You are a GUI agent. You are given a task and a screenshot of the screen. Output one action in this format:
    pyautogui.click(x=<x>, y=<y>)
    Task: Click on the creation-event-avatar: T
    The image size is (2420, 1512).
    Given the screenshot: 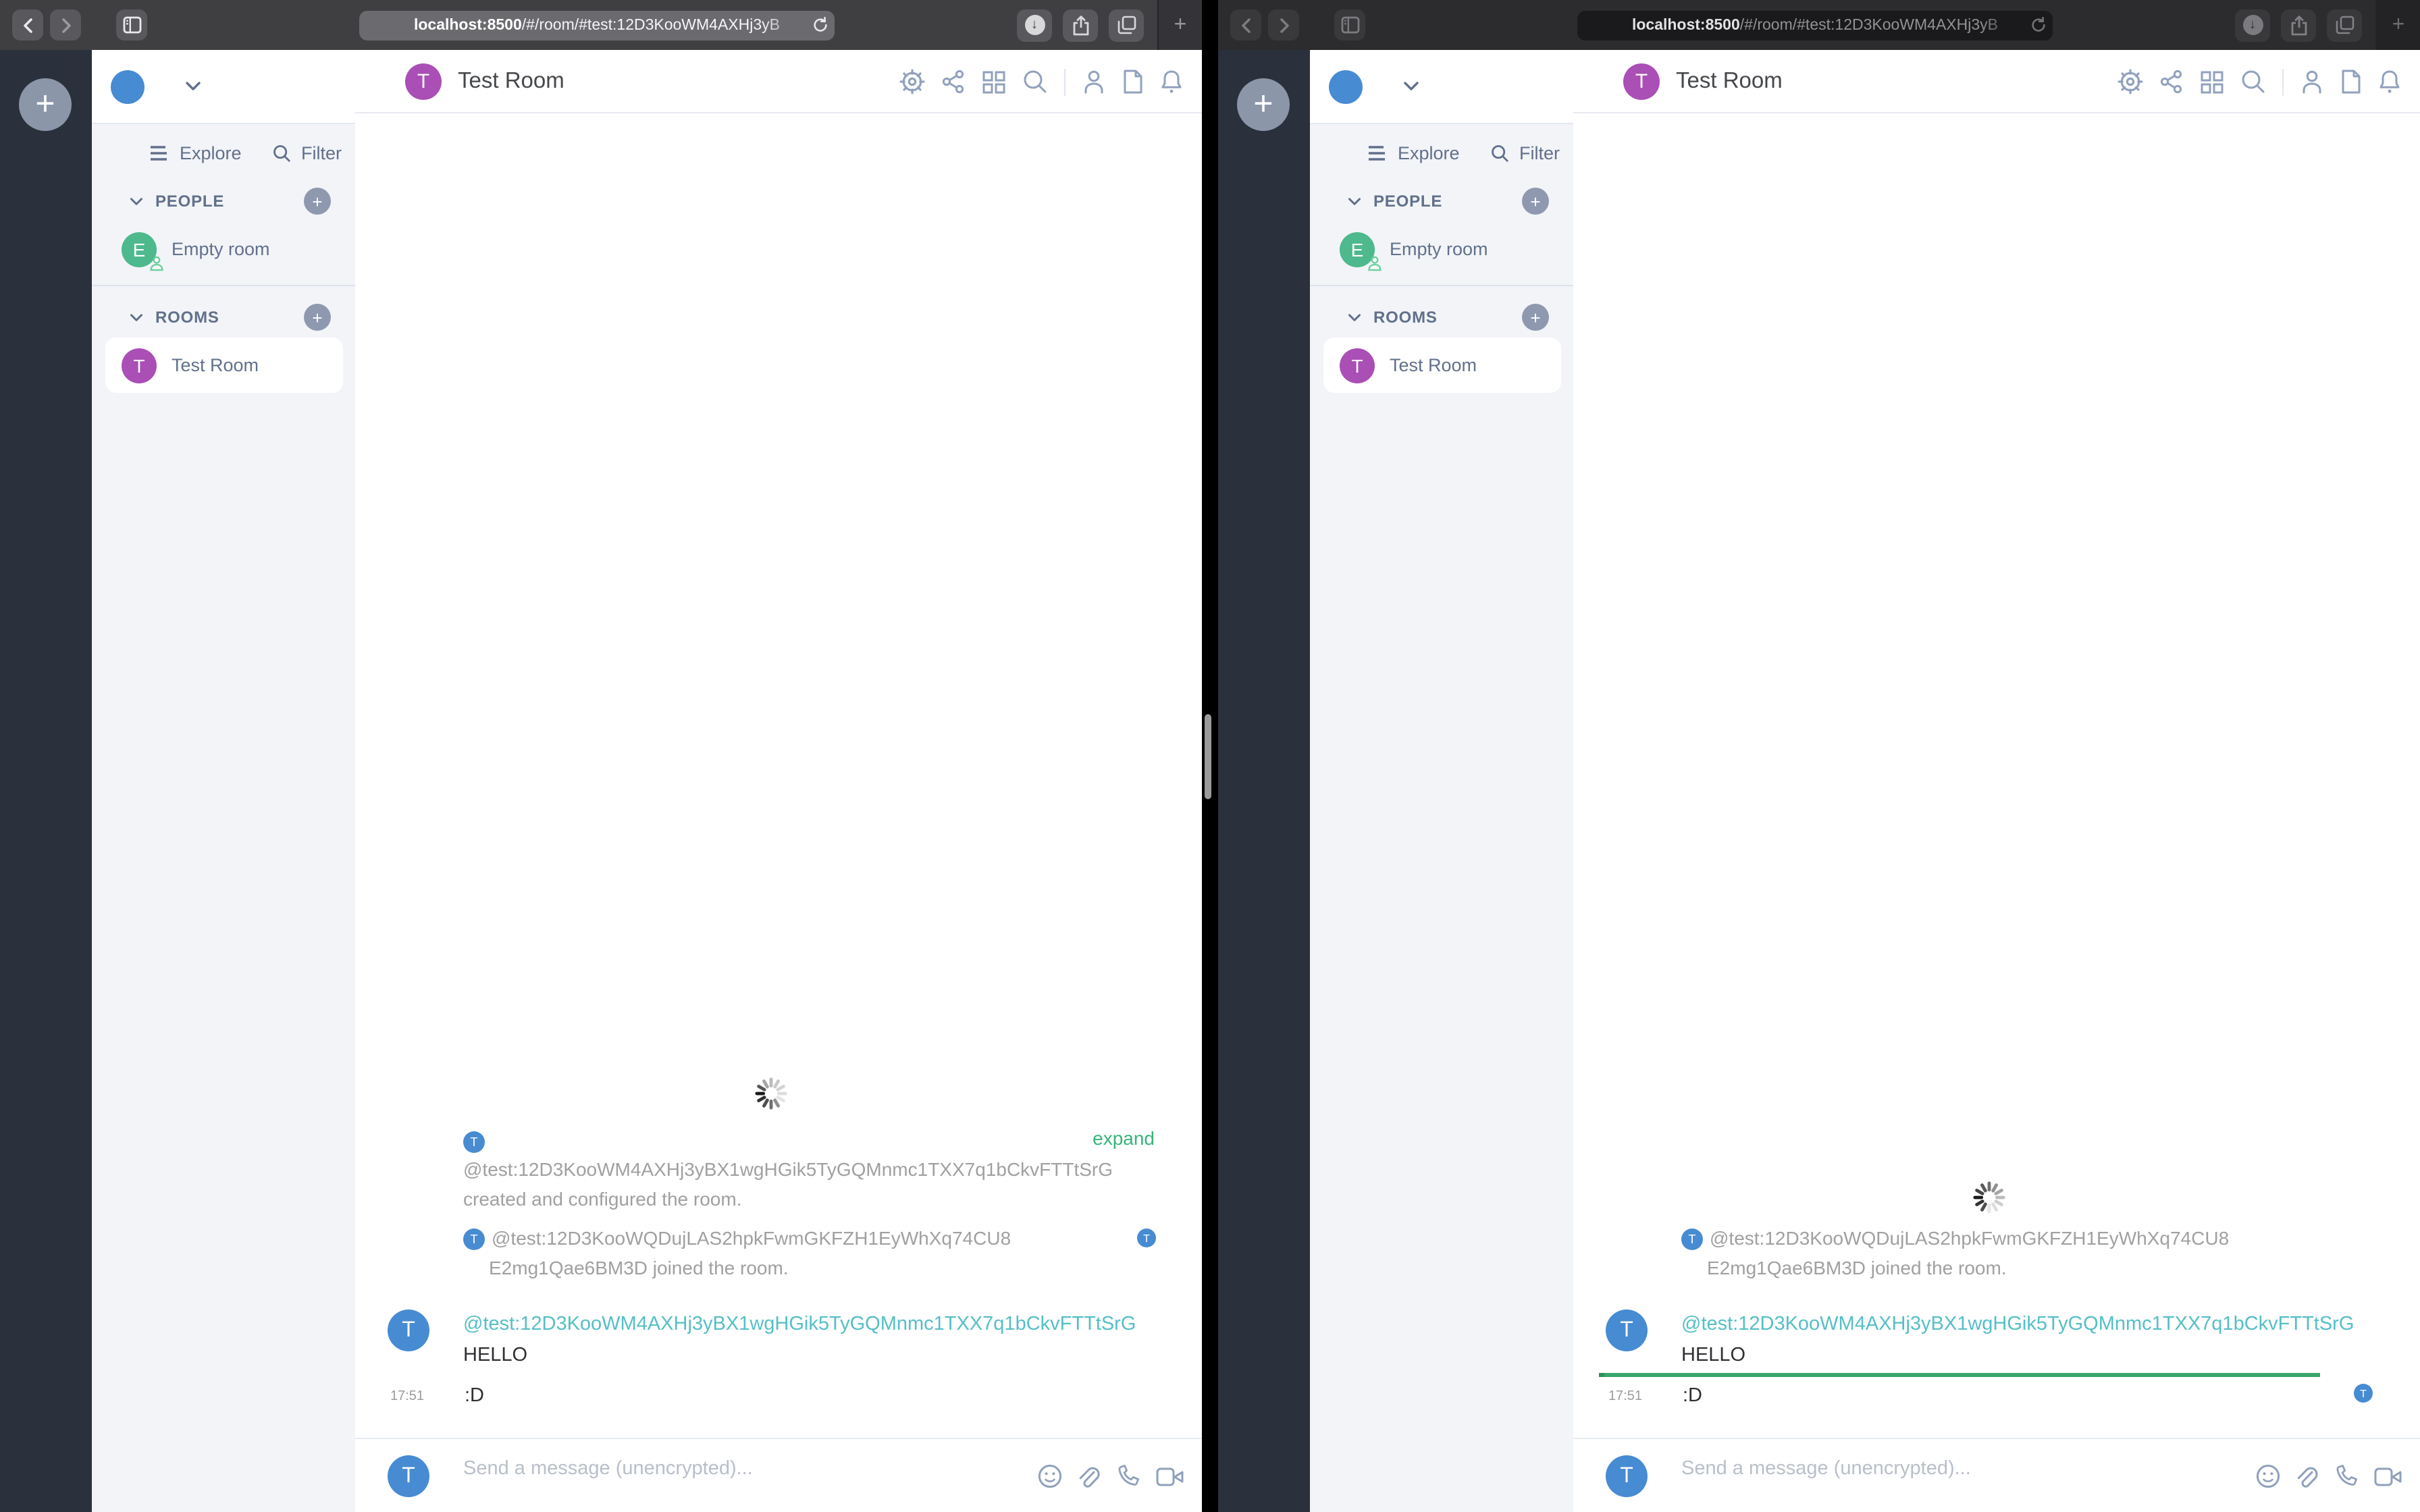 What is the action you would take?
    pyautogui.click(x=474, y=1142)
    